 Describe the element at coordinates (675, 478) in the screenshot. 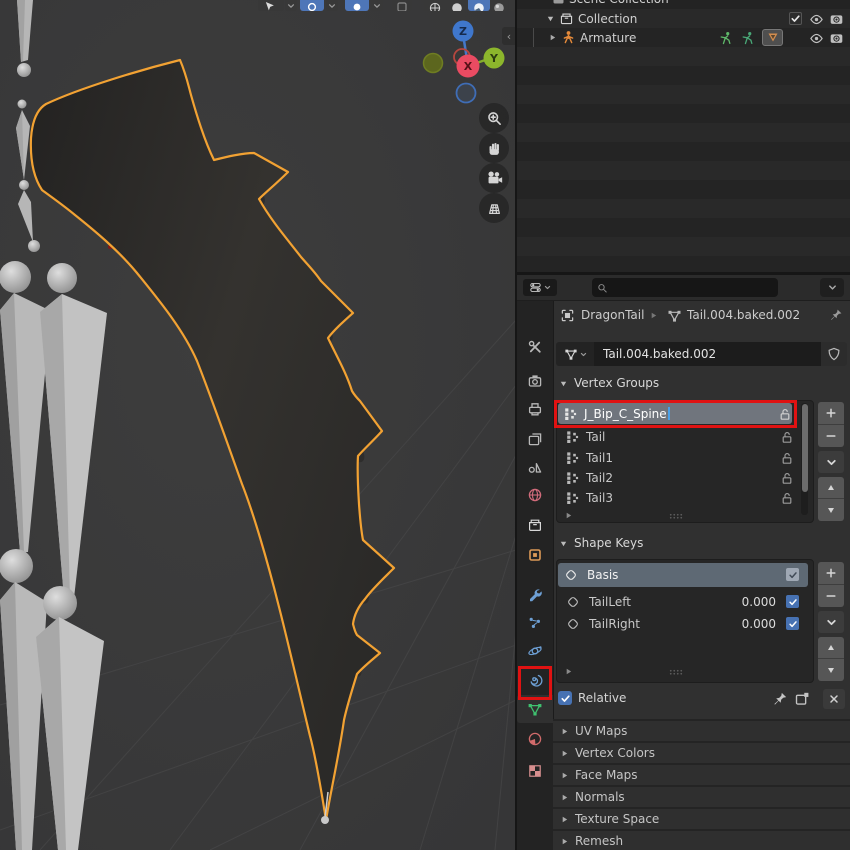

I see `vertex-group-row: Tail2` at that location.